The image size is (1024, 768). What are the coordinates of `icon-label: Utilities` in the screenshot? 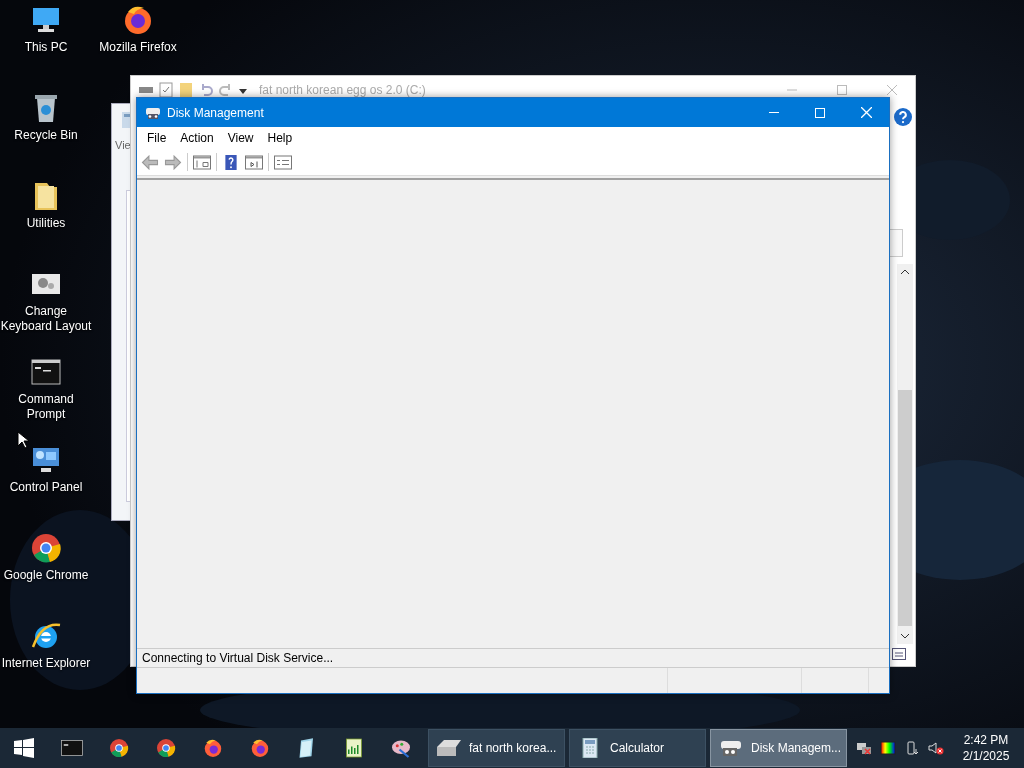 It's located at (47, 223).